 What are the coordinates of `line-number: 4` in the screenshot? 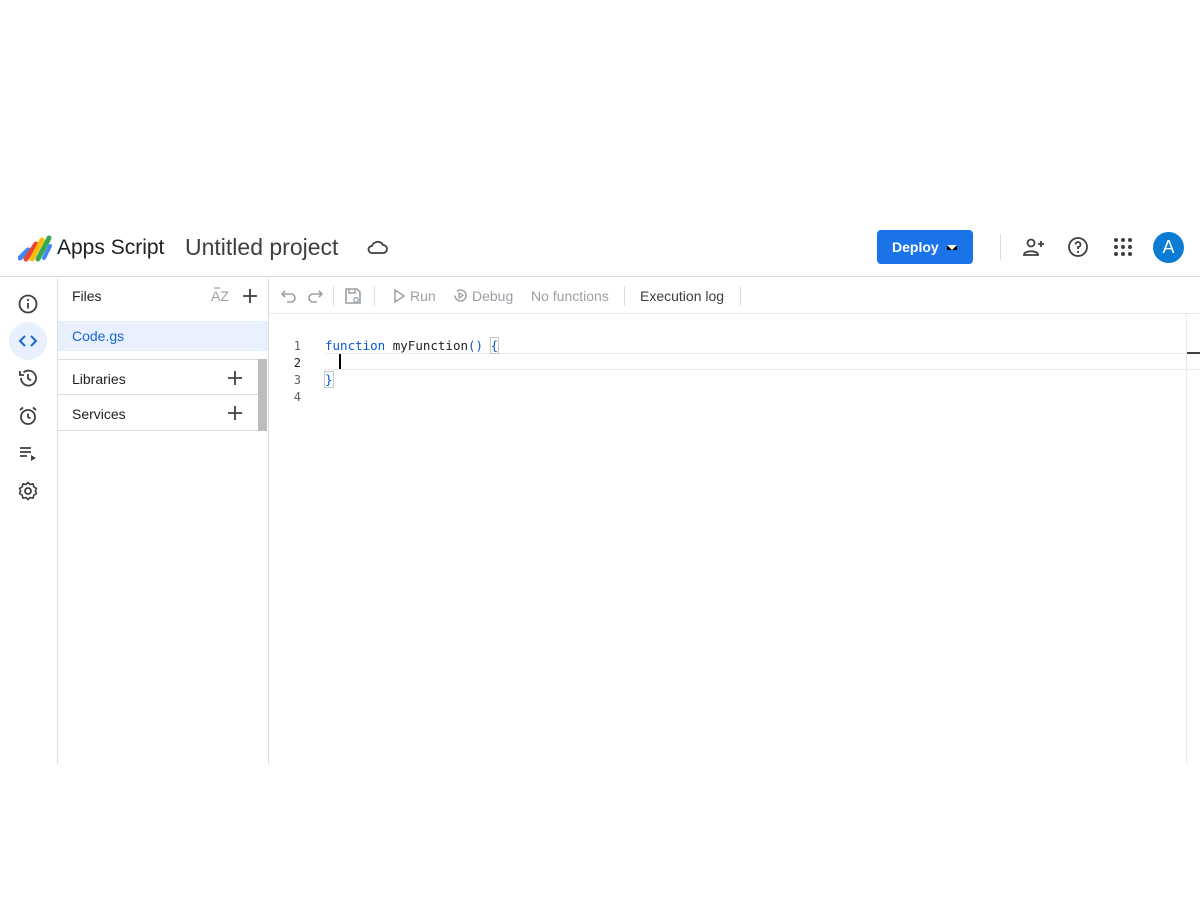 It's located at (297, 397).